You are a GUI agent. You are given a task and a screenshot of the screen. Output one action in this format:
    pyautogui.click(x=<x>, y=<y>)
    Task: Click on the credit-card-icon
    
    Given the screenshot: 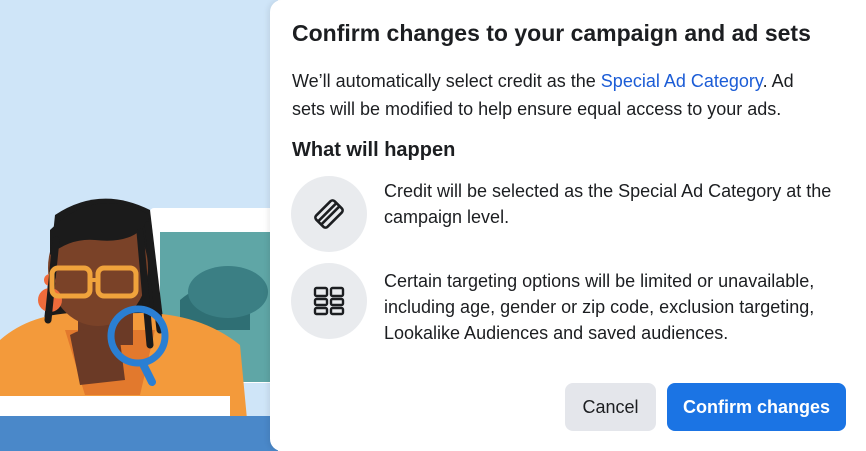 What is the action you would take?
    pyautogui.click(x=329, y=214)
    